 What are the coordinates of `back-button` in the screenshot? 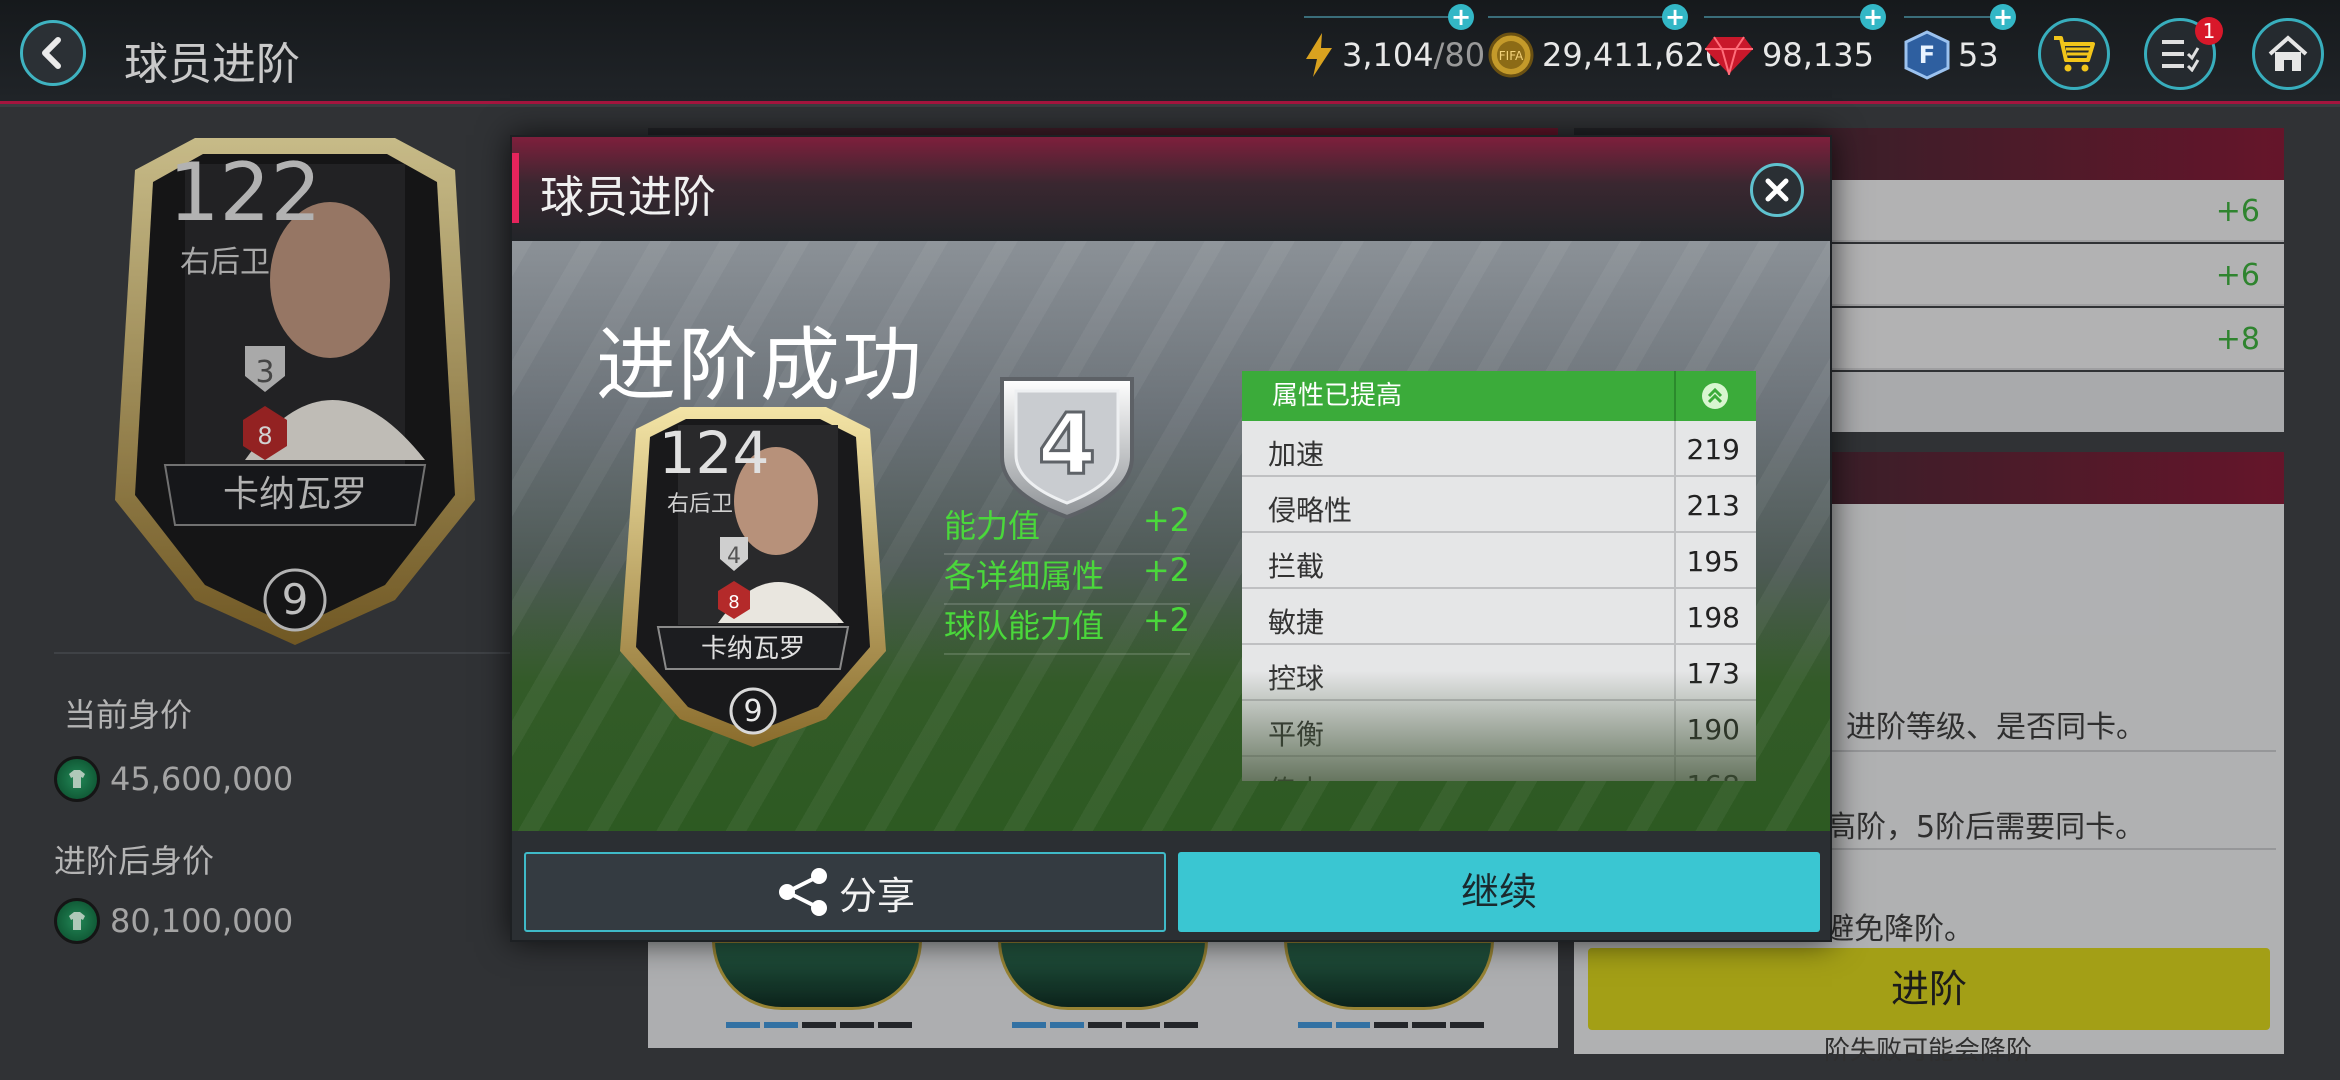 It's located at (53, 53).